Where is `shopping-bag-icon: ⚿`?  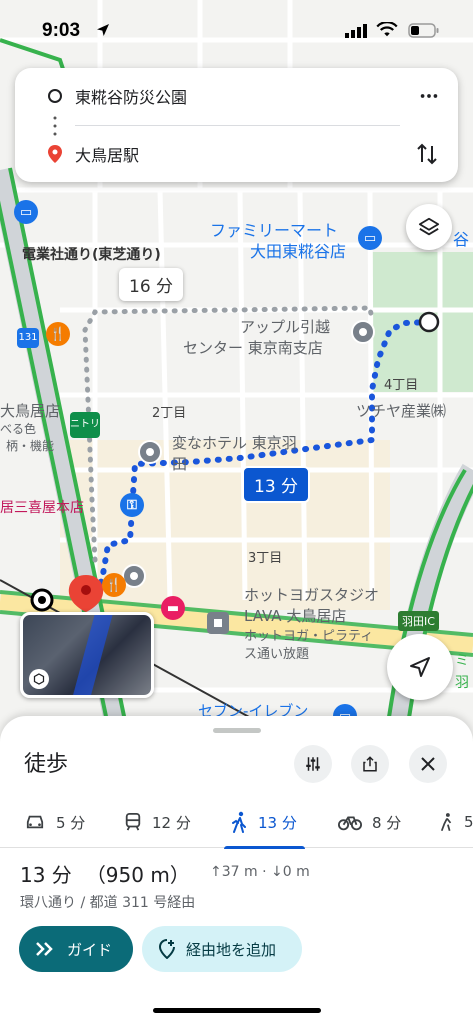 shopping-bag-icon: ⚿ is located at coordinates (132, 505).